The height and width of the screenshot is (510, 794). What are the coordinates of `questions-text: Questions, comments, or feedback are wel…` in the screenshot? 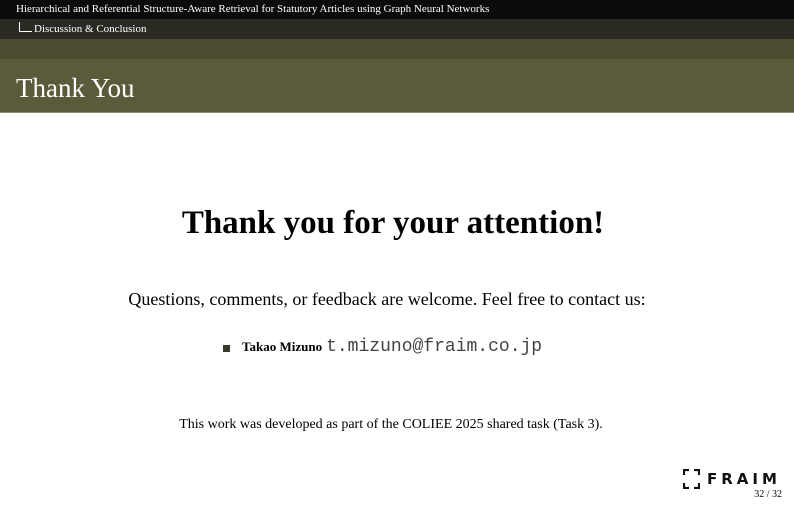 It's located at (387, 299).